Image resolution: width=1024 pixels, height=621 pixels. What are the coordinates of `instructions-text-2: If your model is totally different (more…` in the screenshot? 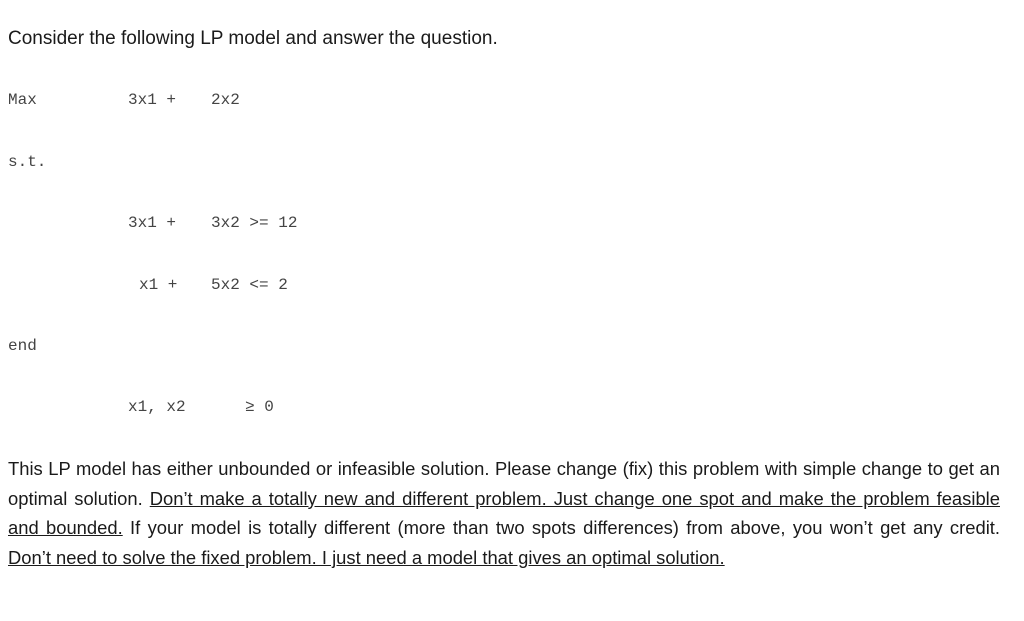 It's located at (561, 528).